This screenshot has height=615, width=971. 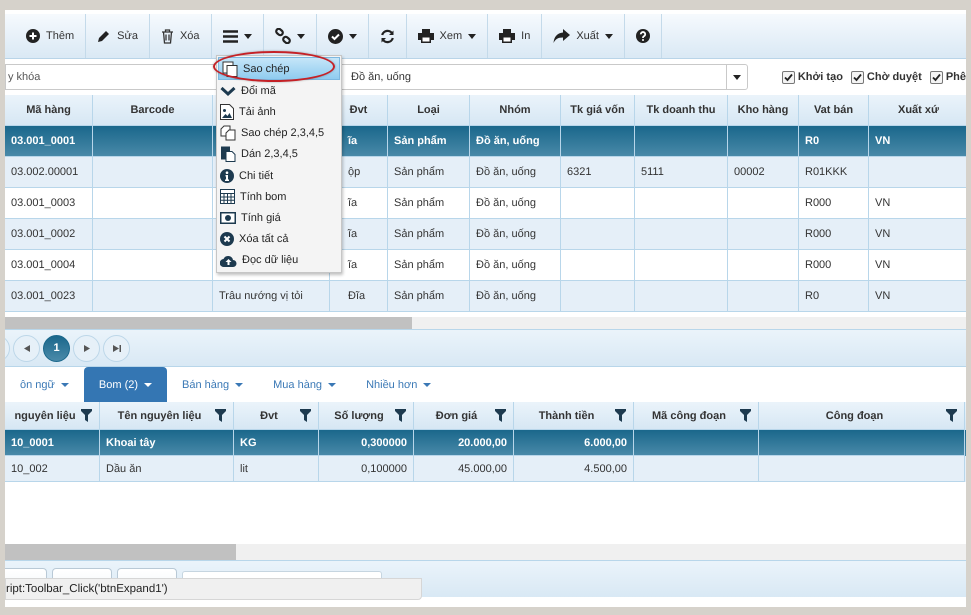 I want to click on tab: Mua hàng, so click(x=305, y=384).